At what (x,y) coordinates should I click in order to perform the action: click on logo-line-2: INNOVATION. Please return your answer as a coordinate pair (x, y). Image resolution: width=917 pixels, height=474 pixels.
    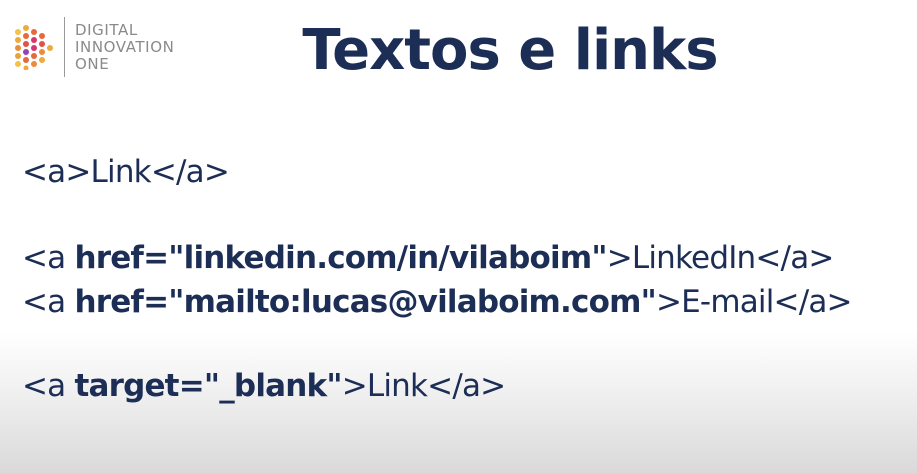
    Looking at the image, I should click on (125, 46).